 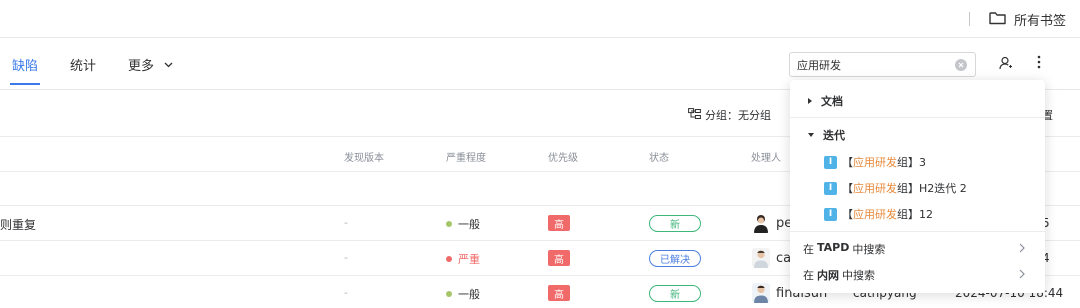 I want to click on group-by-button: 分组：无分组, so click(x=729, y=115).